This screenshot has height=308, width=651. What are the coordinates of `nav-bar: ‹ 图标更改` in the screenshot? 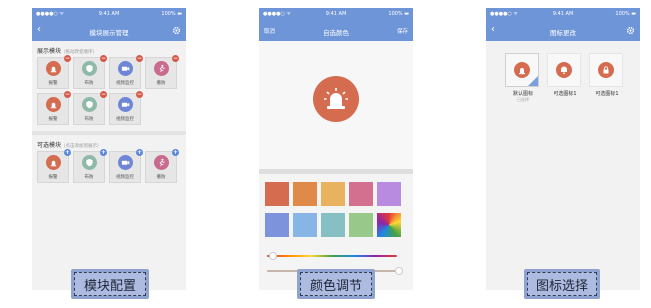 It's located at (563, 31).